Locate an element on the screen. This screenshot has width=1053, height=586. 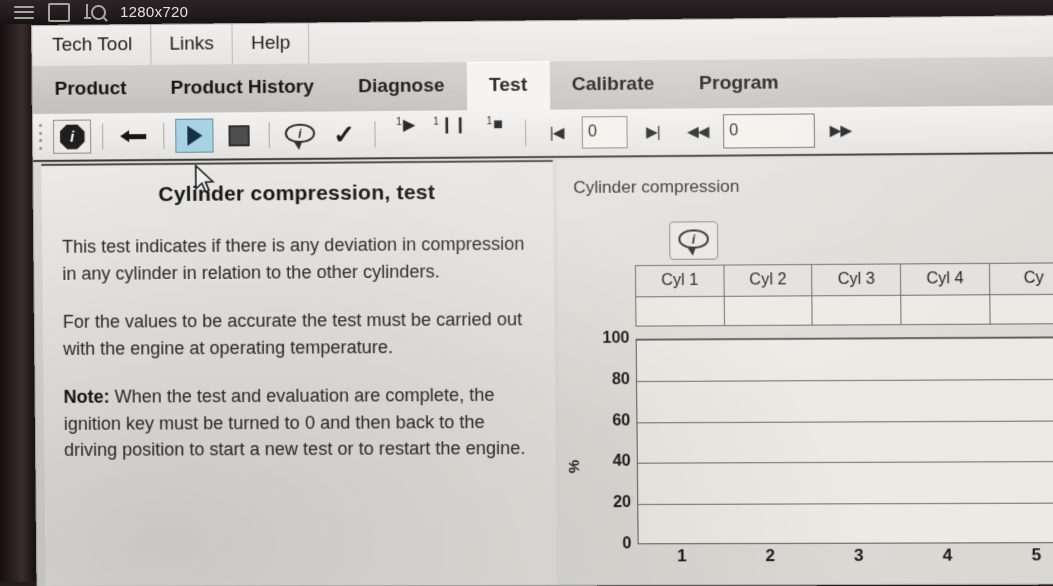
info-octagon-icon: i is located at coordinates (71, 136).